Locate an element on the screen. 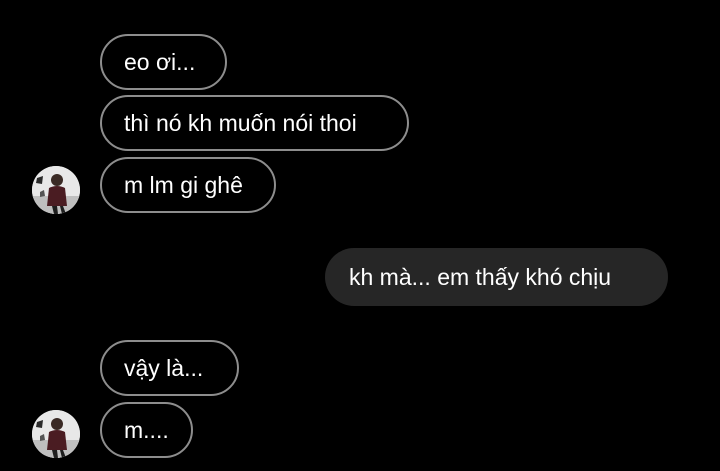 The height and width of the screenshot is (471, 720). message-bubble-outgoing: kh mà... em thấy khó chịu is located at coordinates (496, 277).